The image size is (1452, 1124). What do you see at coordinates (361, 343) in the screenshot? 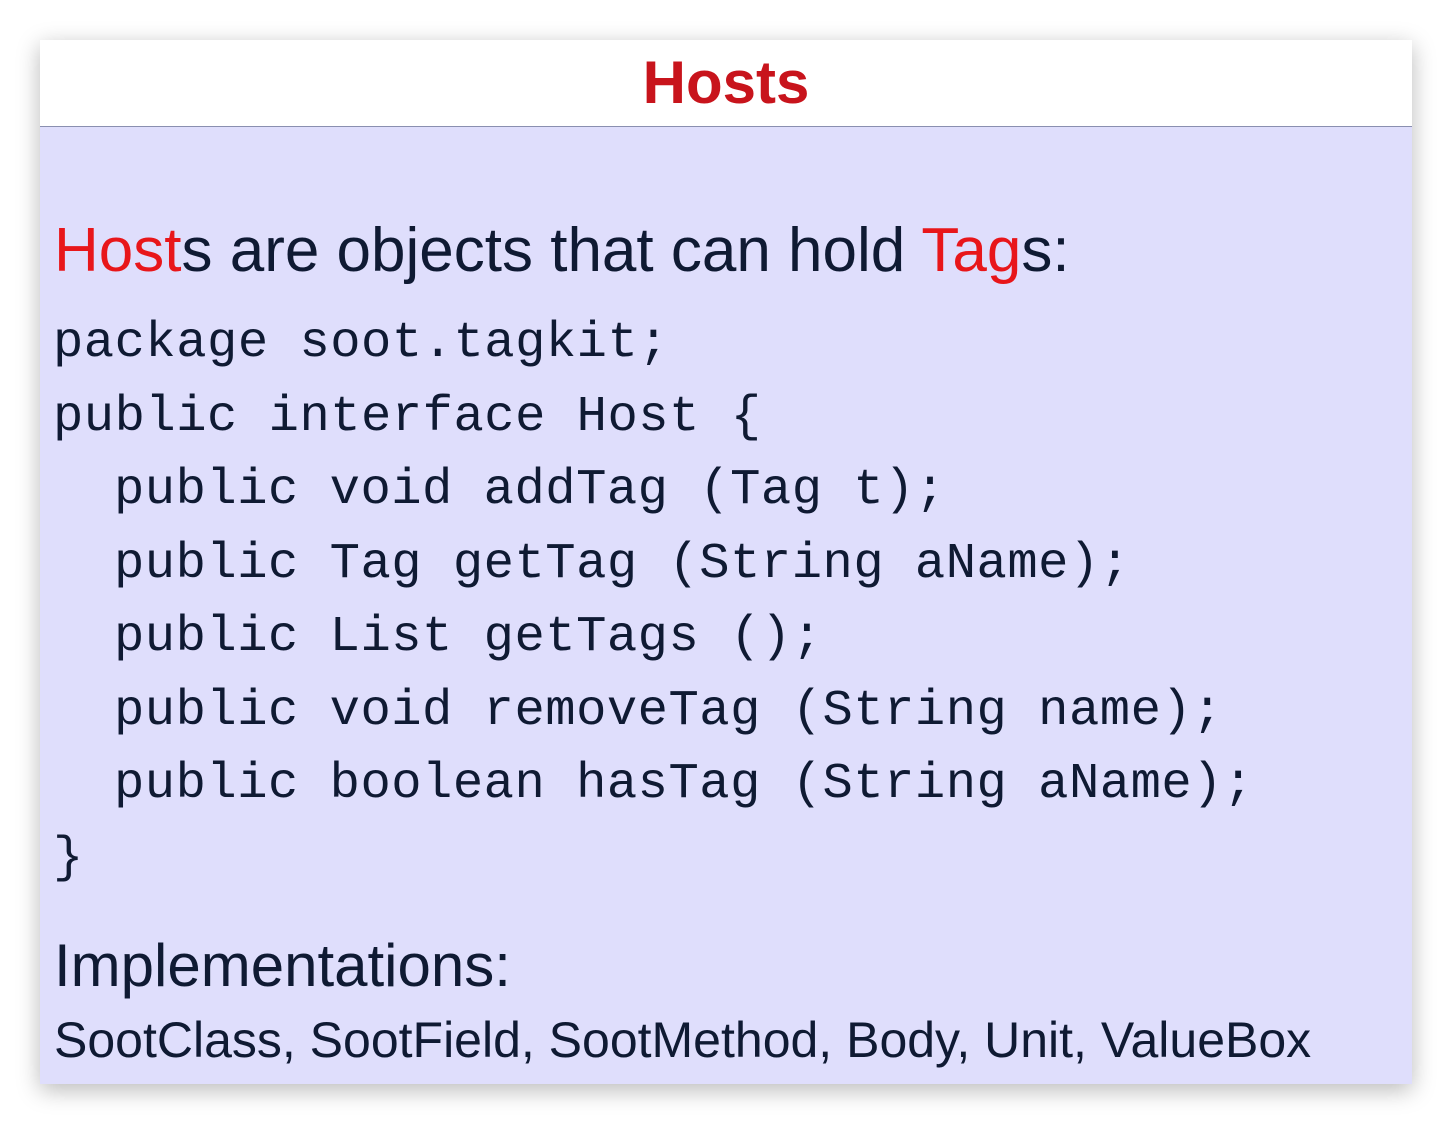
I see `code-line-package: package soot.tagkit;` at bounding box center [361, 343].